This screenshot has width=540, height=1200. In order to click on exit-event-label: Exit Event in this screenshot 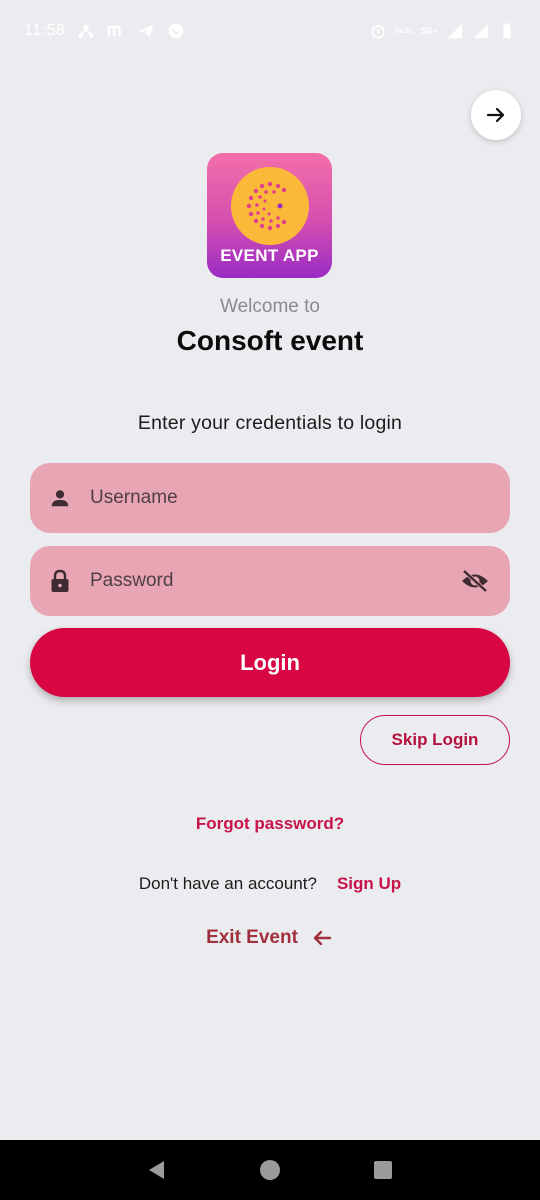, I will do `click(252, 937)`.